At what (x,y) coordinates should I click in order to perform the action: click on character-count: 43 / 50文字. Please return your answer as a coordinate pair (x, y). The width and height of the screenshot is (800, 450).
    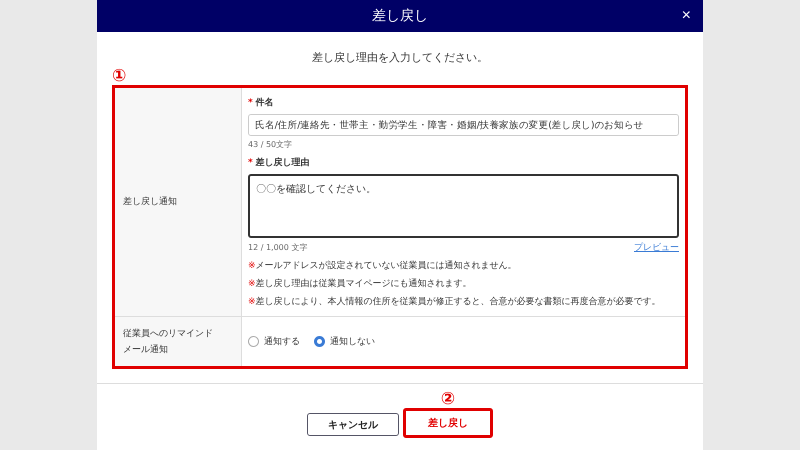
    Looking at the image, I should click on (270, 144).